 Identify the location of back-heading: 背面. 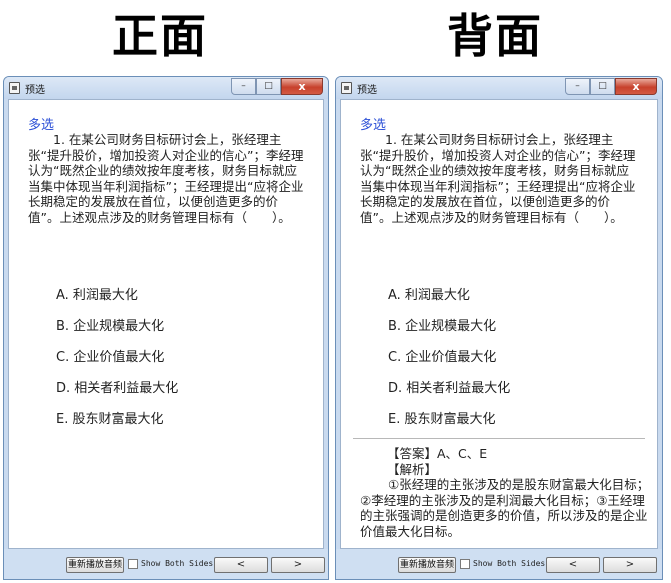
(495, 36).